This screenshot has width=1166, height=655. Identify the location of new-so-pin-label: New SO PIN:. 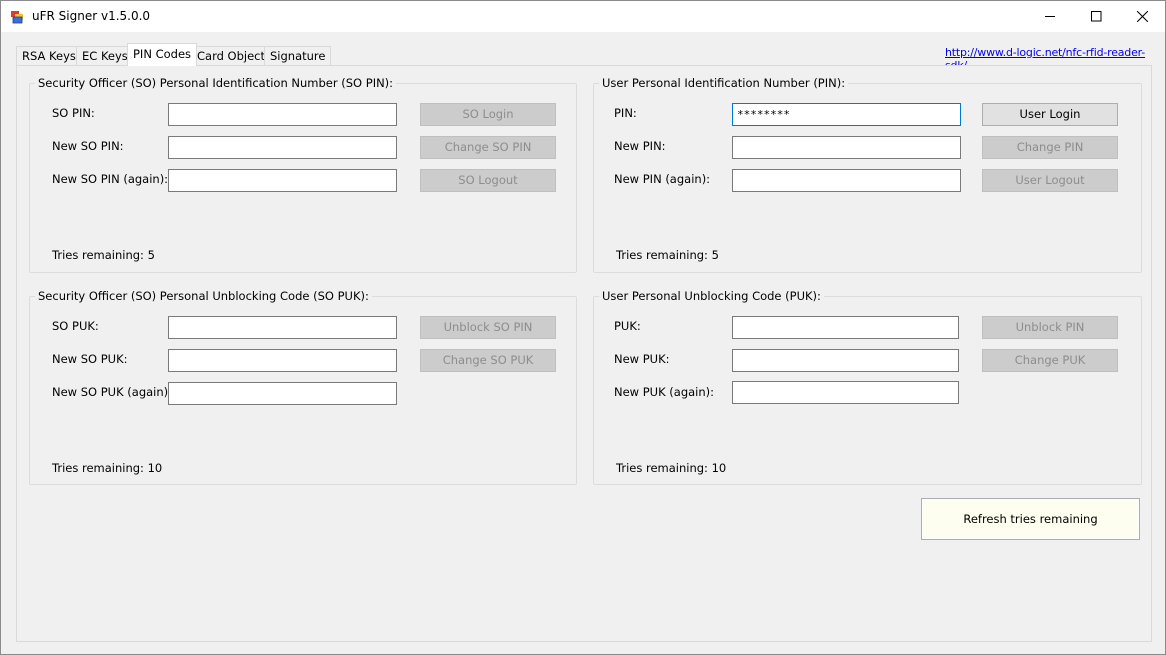
(88, 146).